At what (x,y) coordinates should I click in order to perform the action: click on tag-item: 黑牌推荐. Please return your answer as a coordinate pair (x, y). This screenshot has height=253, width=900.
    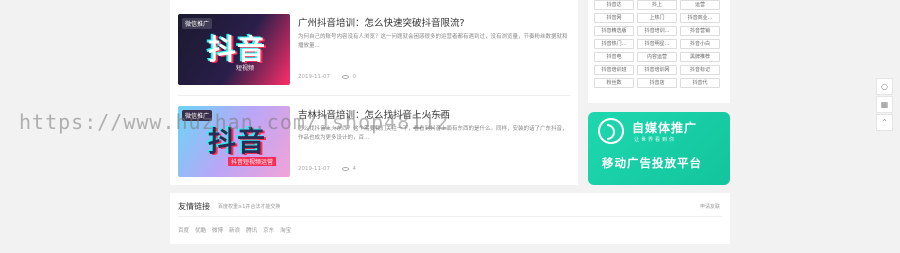
    Looking at the image, I should click on (700, 57).